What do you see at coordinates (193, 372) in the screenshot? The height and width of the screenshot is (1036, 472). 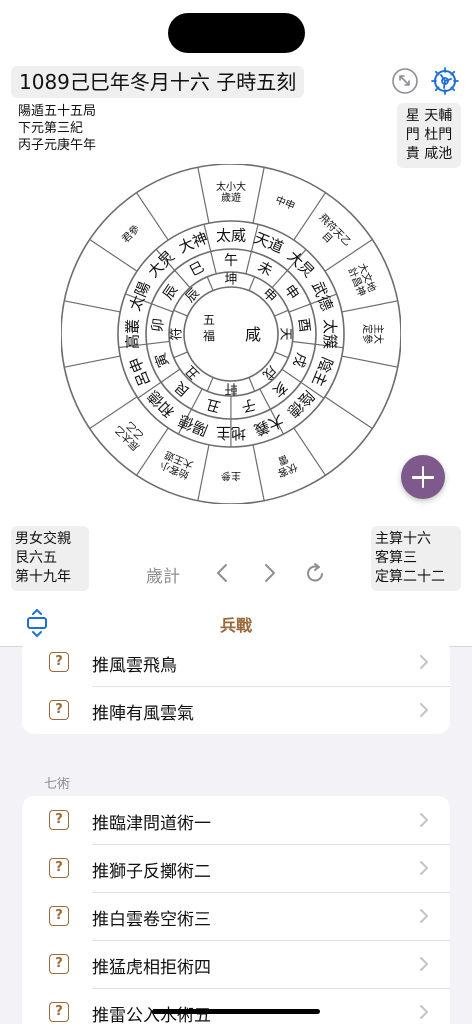 I see `inner-sector-label: 丑` at bounding box center [193, 372].